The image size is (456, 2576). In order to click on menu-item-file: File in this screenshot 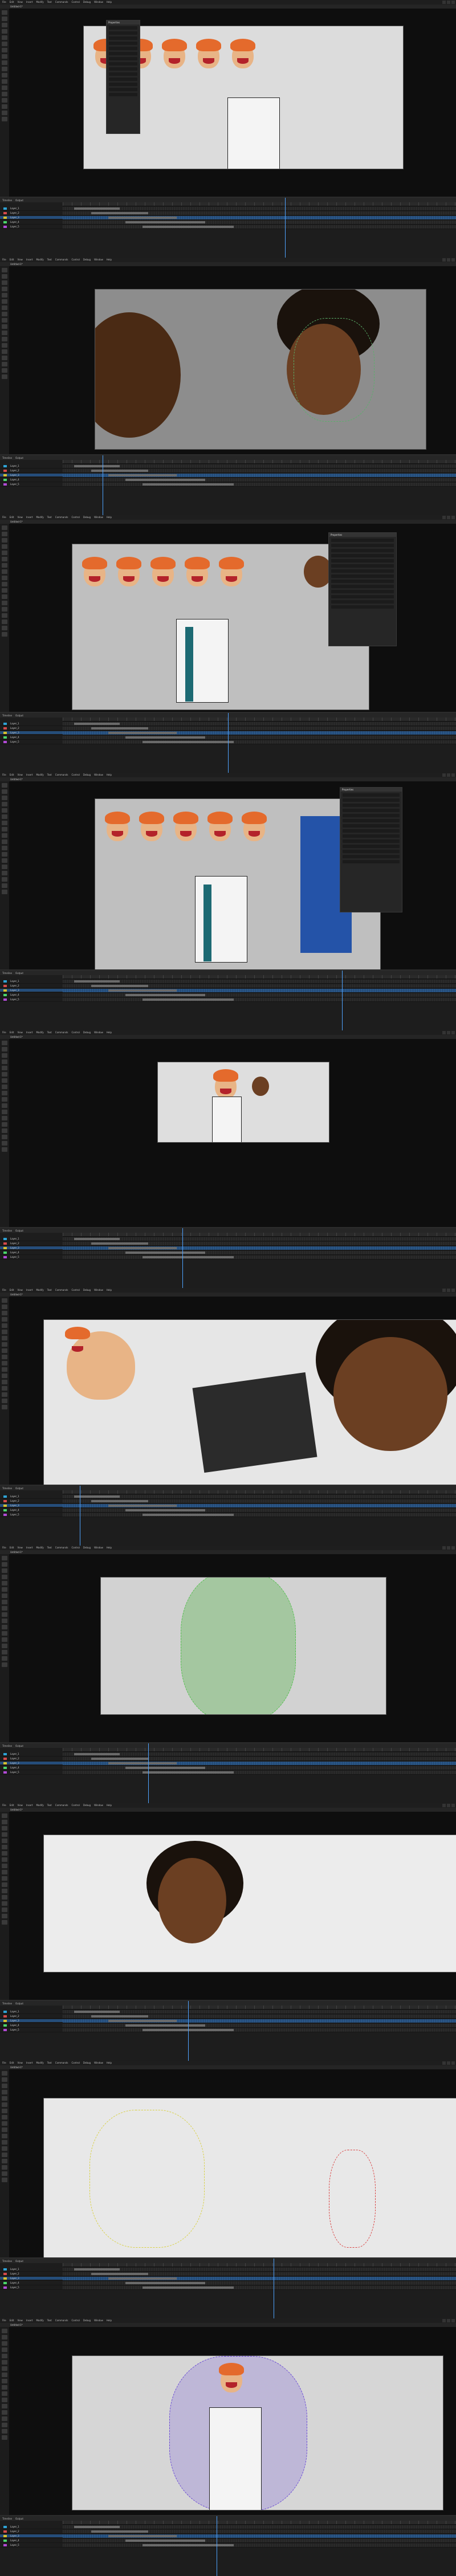, I will do `click(4, 1805)`.